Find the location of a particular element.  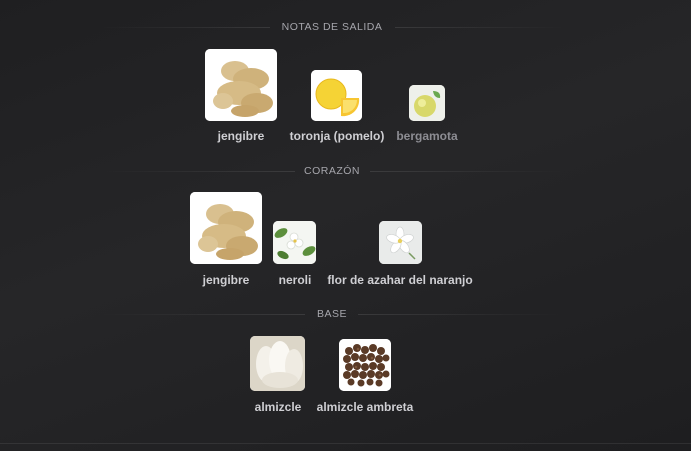

orange-blossom-icon is located at coordinates (400, 242).